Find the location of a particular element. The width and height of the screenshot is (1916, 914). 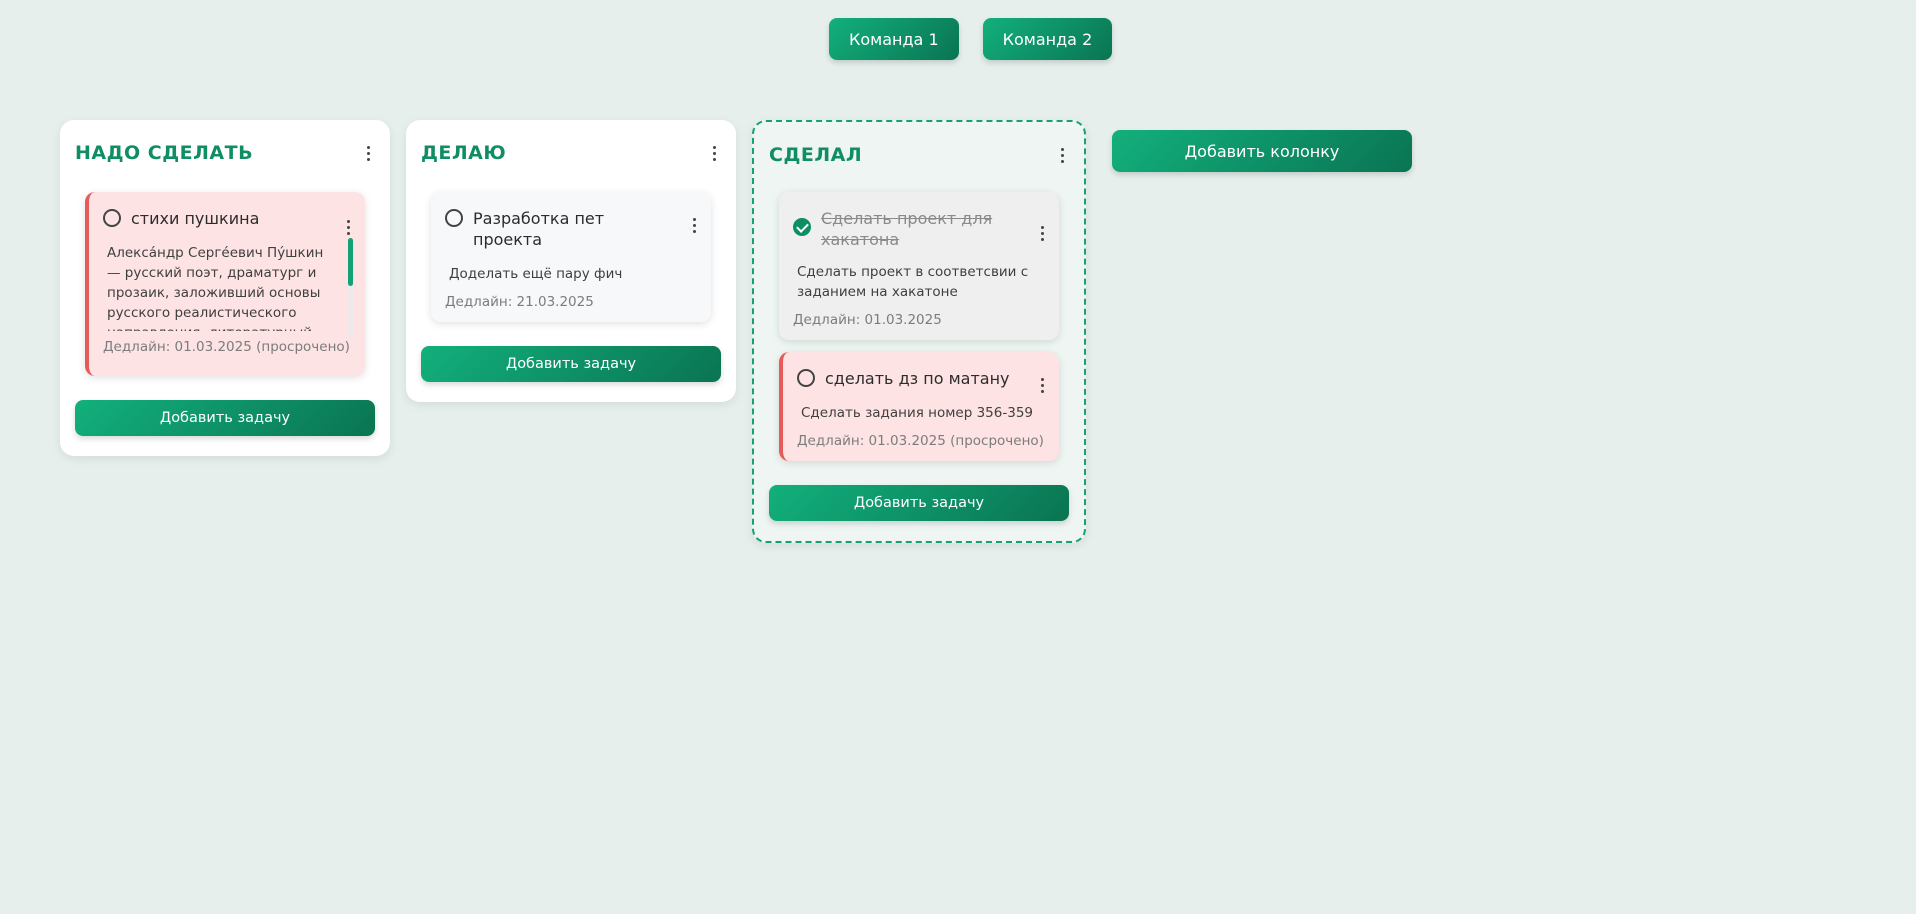

task-header: стихи пушкина is located at coordinates (227, 218).